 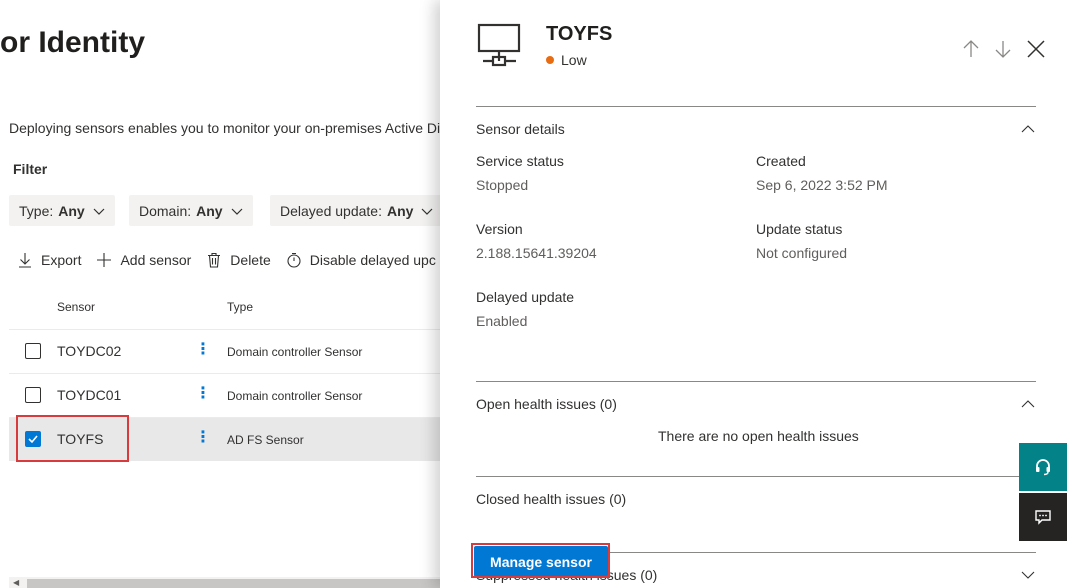 What do you see at coordinates (250, 260) in the screenshot?
I see `delete-label: Delete` at bounding box center [250, 260].